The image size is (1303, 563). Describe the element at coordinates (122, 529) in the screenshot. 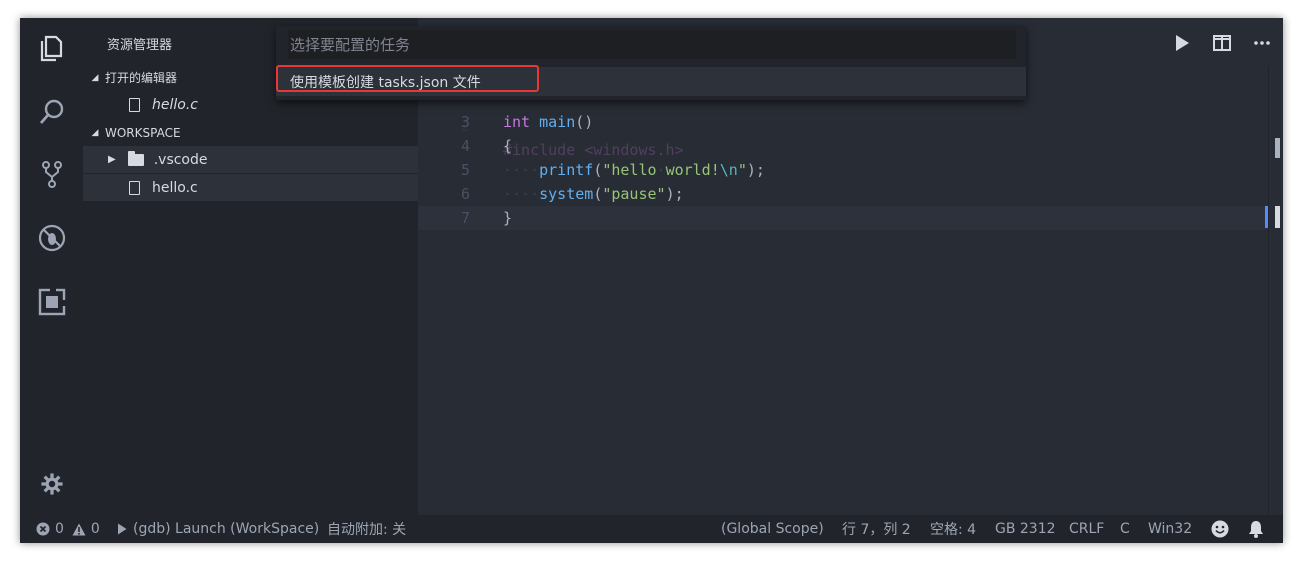

I see `start-debug-icon` at that location.